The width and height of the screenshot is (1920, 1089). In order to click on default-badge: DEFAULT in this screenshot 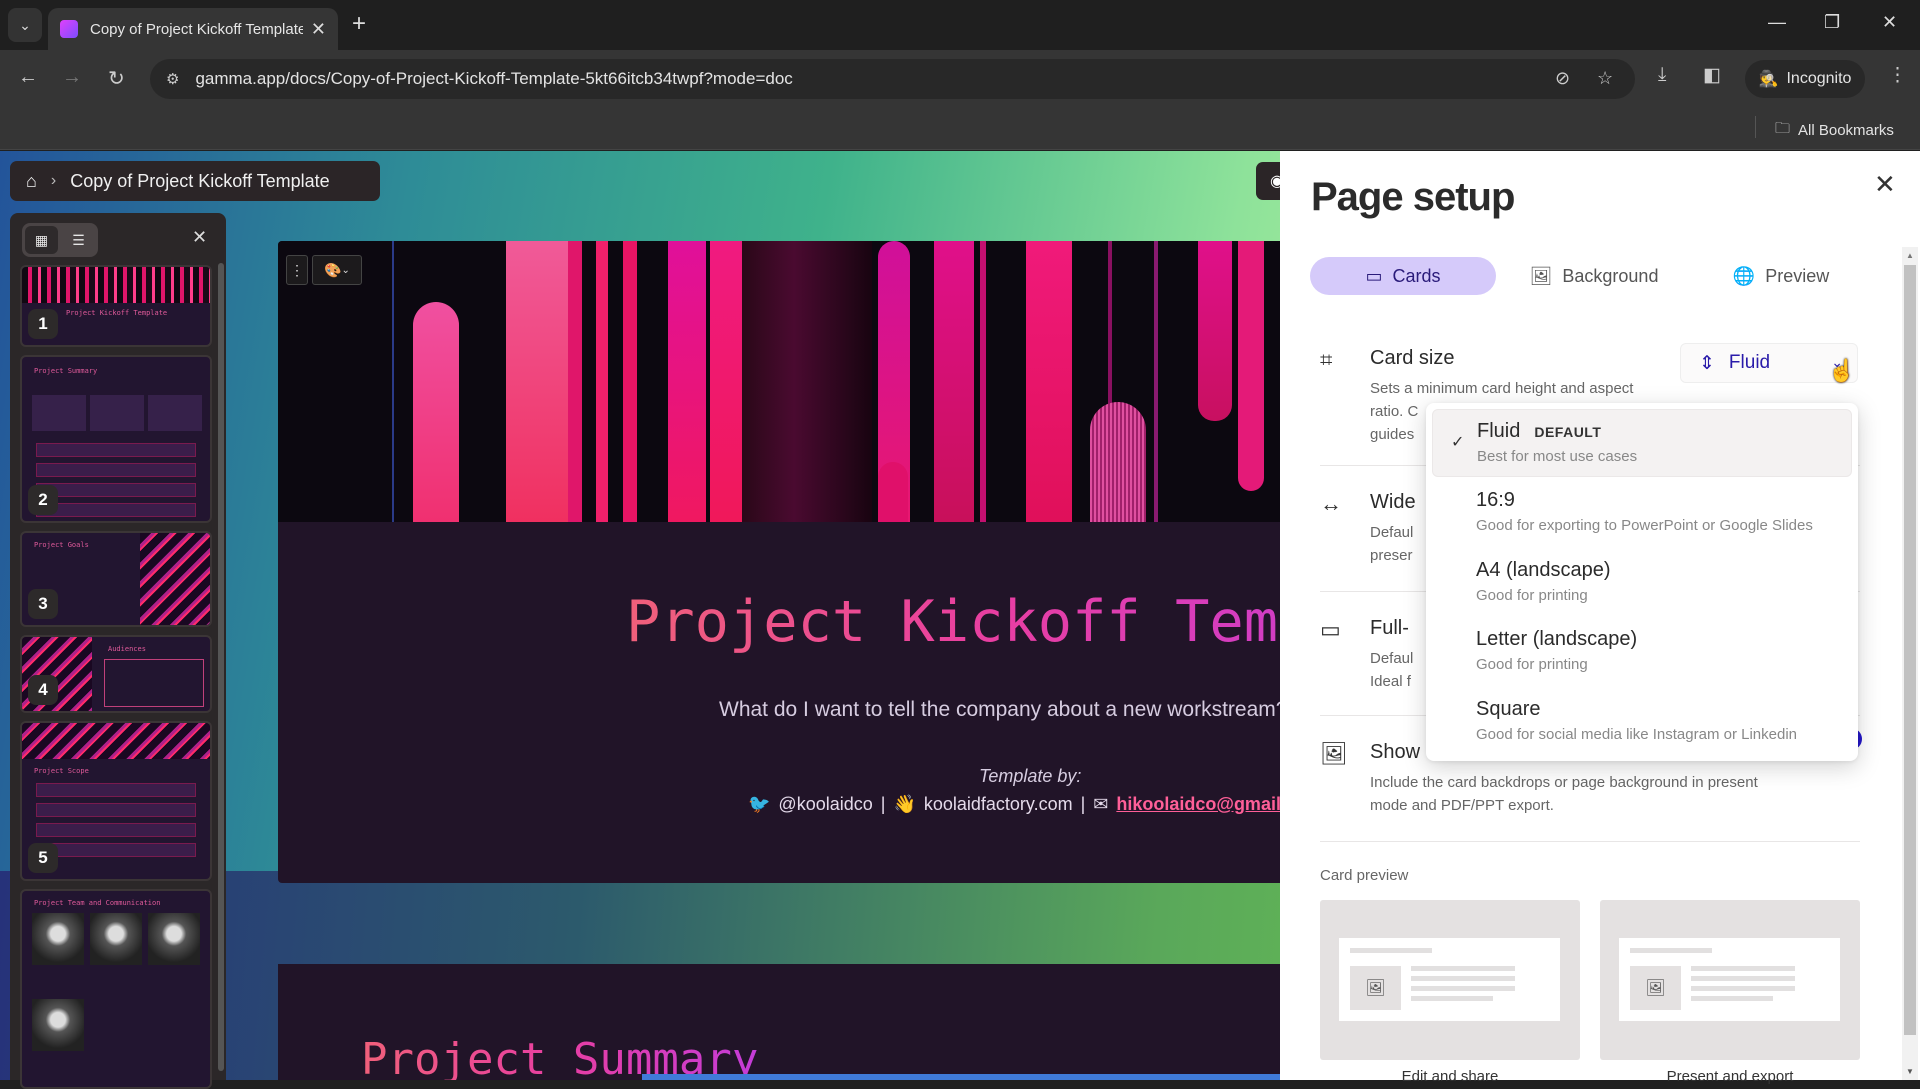, I will do `click(1568, 432)`.